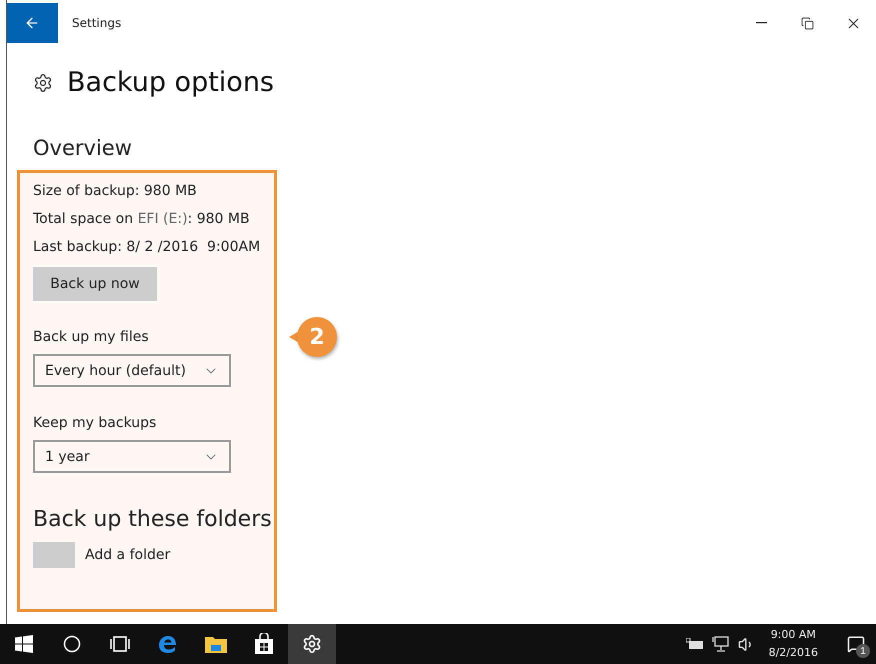 This screenshot has width=876, height=664. What do you see at coordinates (95, 284) in the screenshot?
I see `back-up-now-button: Back up now` at bounding box center [95, 284].